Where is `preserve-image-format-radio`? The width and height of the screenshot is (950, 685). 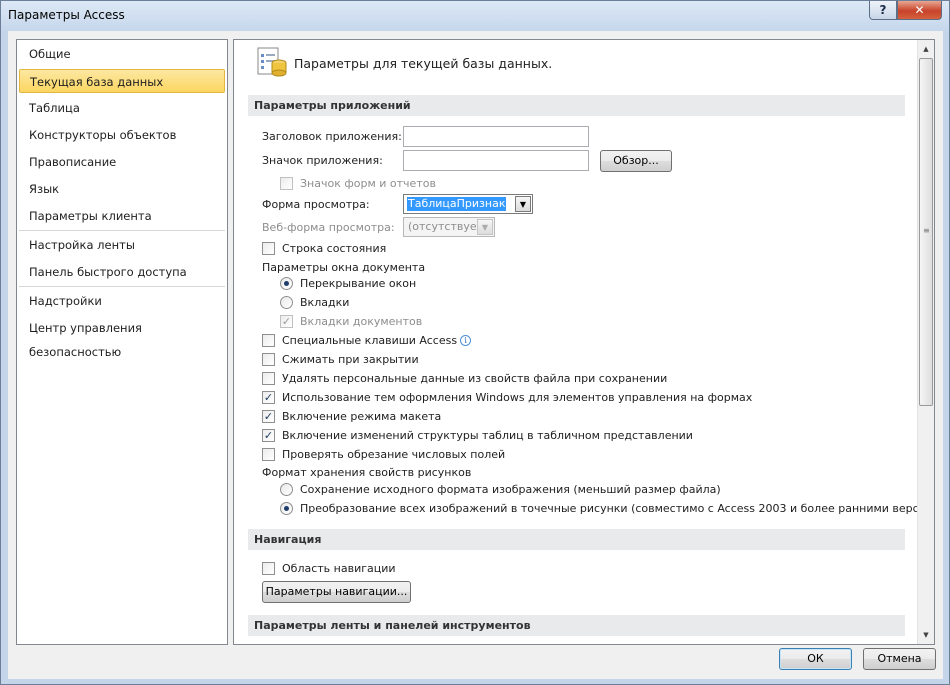
preserve-image-format-radio is located at coordinates (286, 489).